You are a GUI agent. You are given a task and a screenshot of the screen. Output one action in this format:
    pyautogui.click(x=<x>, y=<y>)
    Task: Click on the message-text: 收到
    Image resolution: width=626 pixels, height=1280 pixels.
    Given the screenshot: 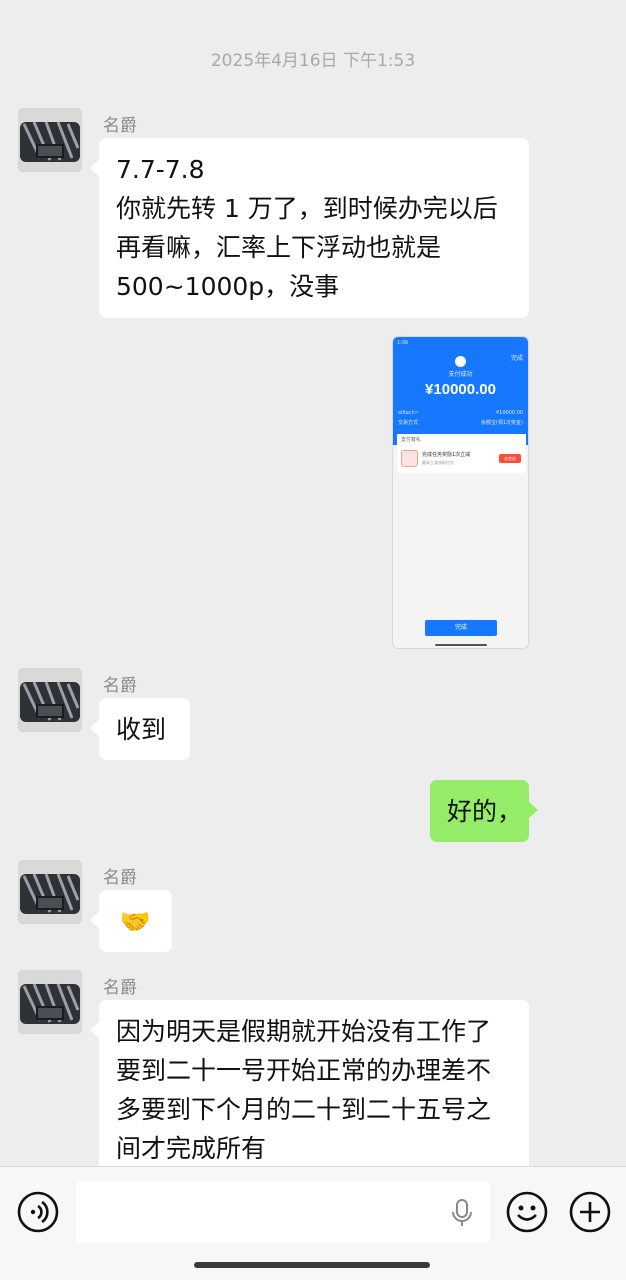 What is the action you would take?
    pyautogui.click(x=141, y=729)
    